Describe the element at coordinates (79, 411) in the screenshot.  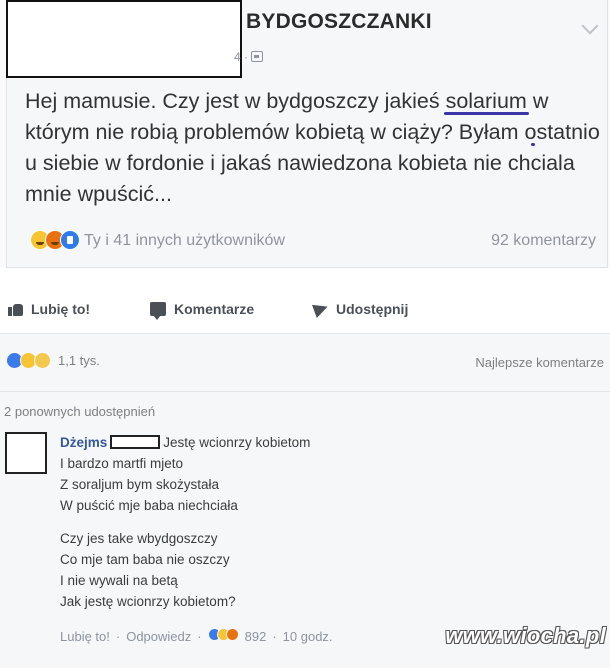
I see `shares-count: 2 ponownych udostępnień` at that location.